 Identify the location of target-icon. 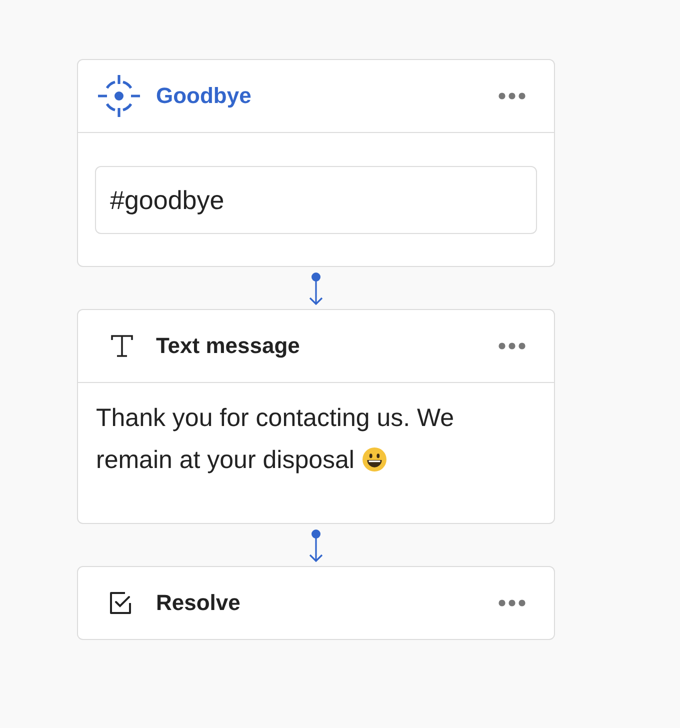
(119, 96).